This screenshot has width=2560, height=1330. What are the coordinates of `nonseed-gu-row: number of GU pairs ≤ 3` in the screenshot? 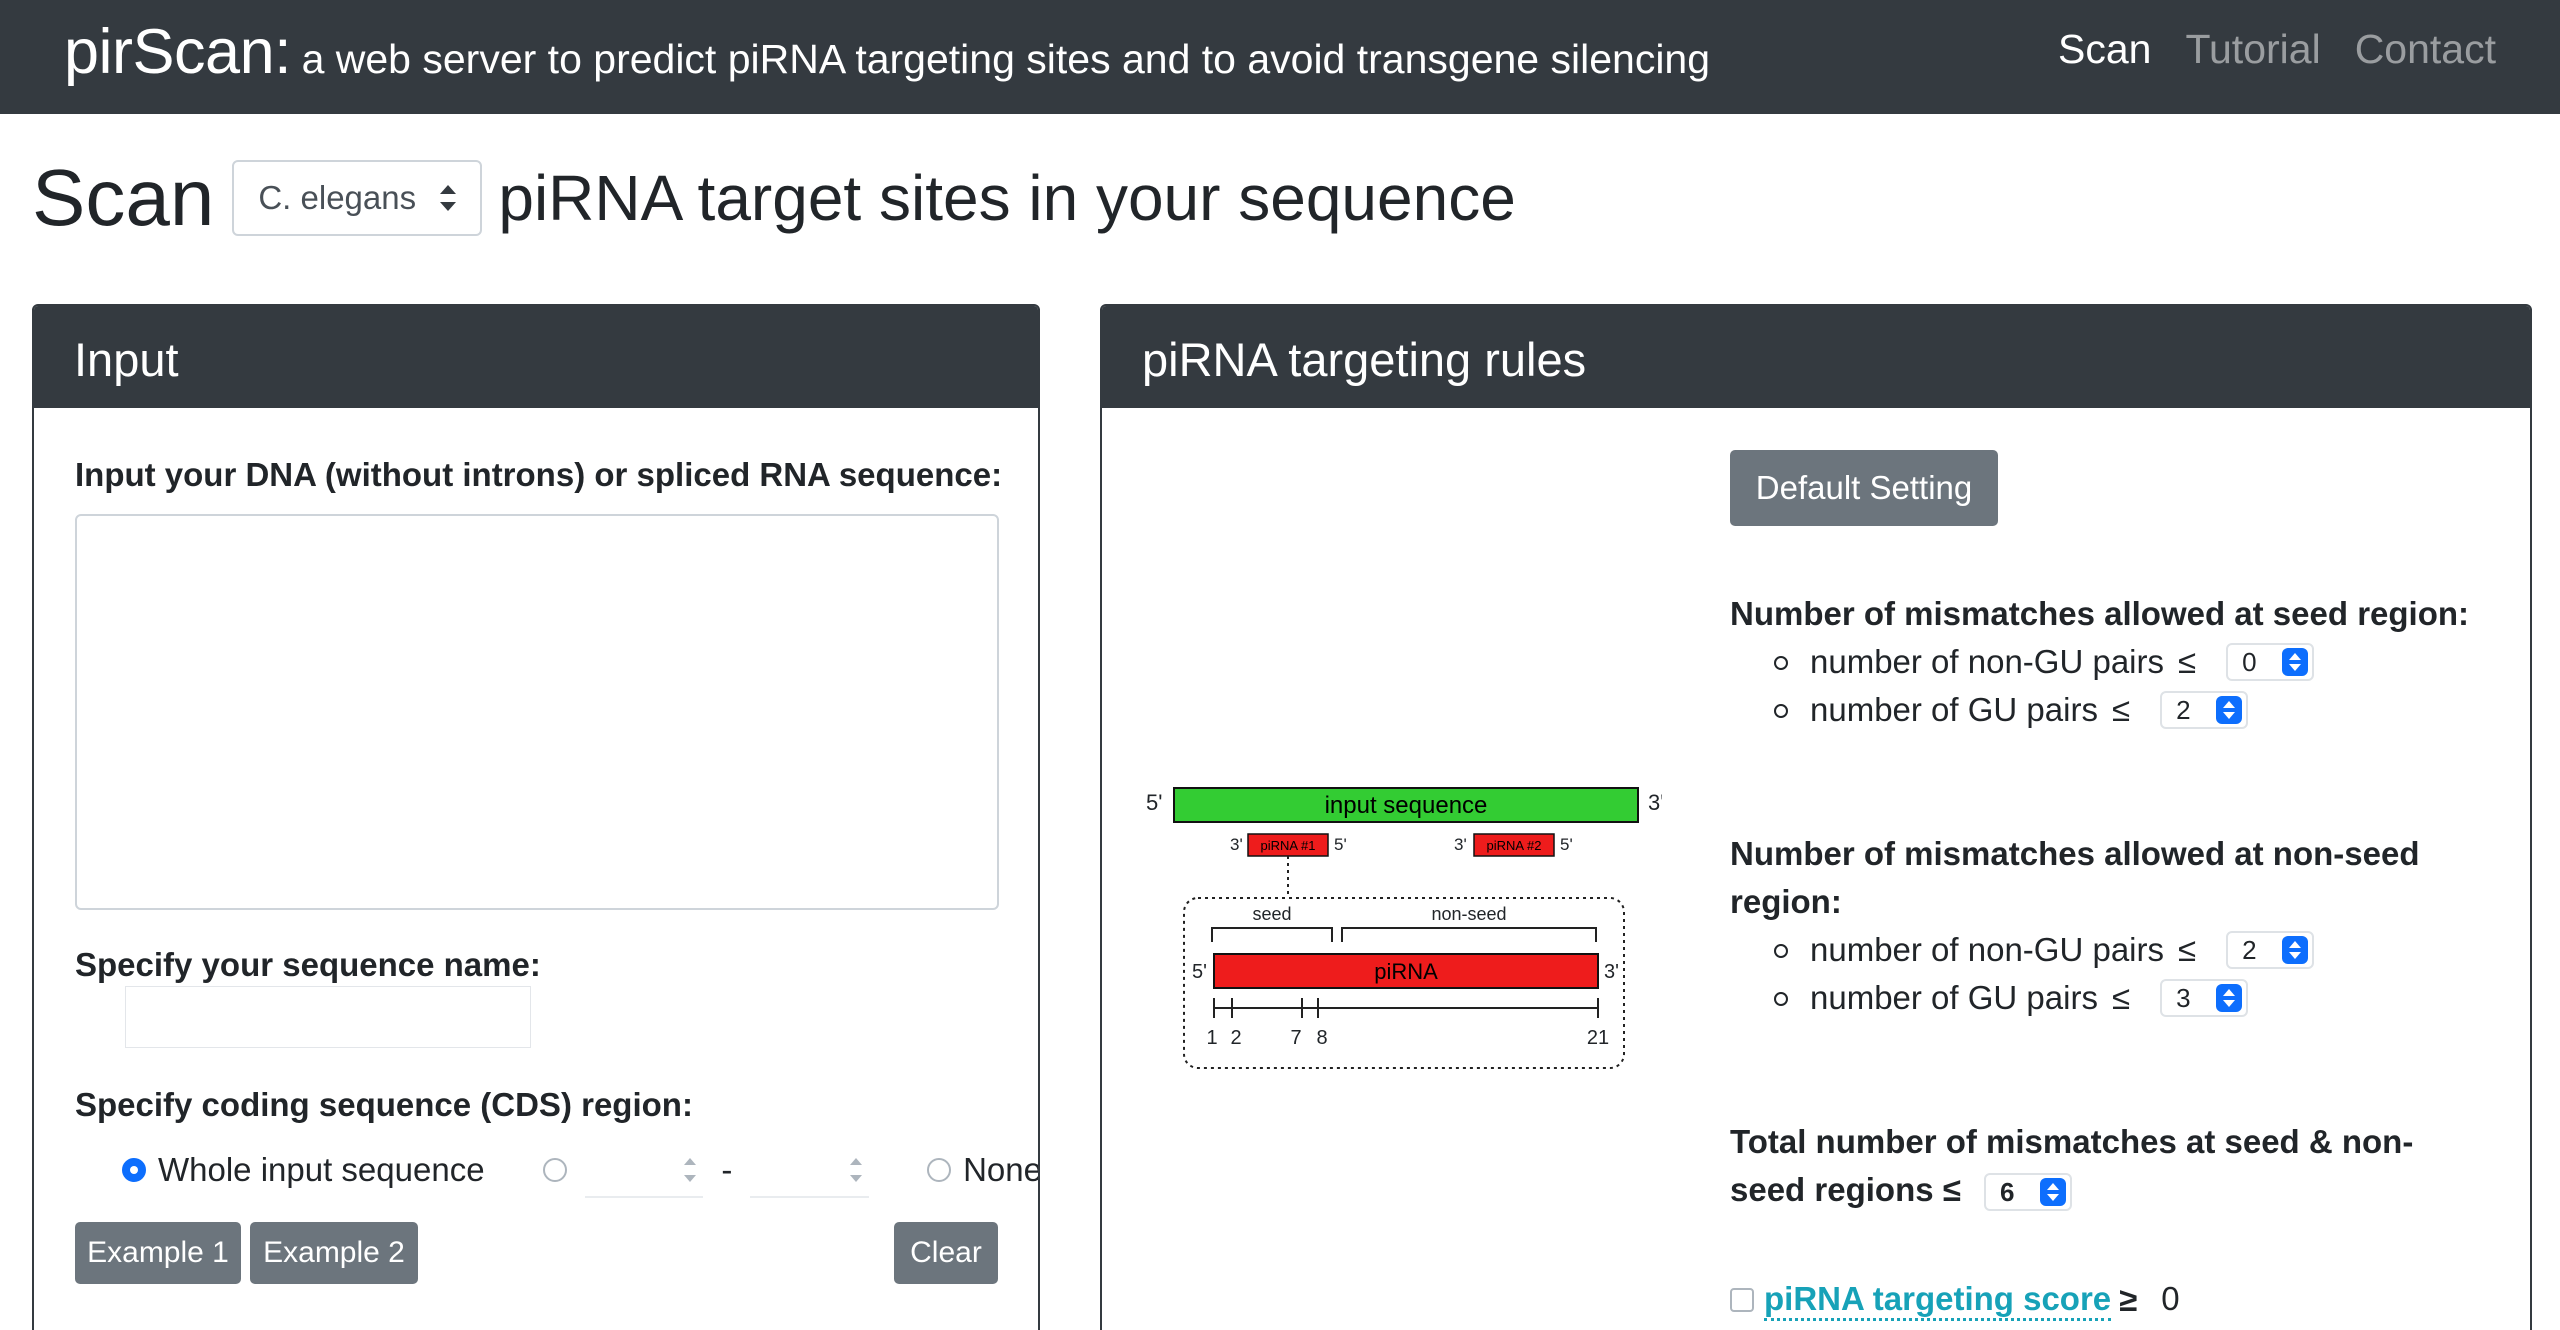 It's located at (2115, 998).